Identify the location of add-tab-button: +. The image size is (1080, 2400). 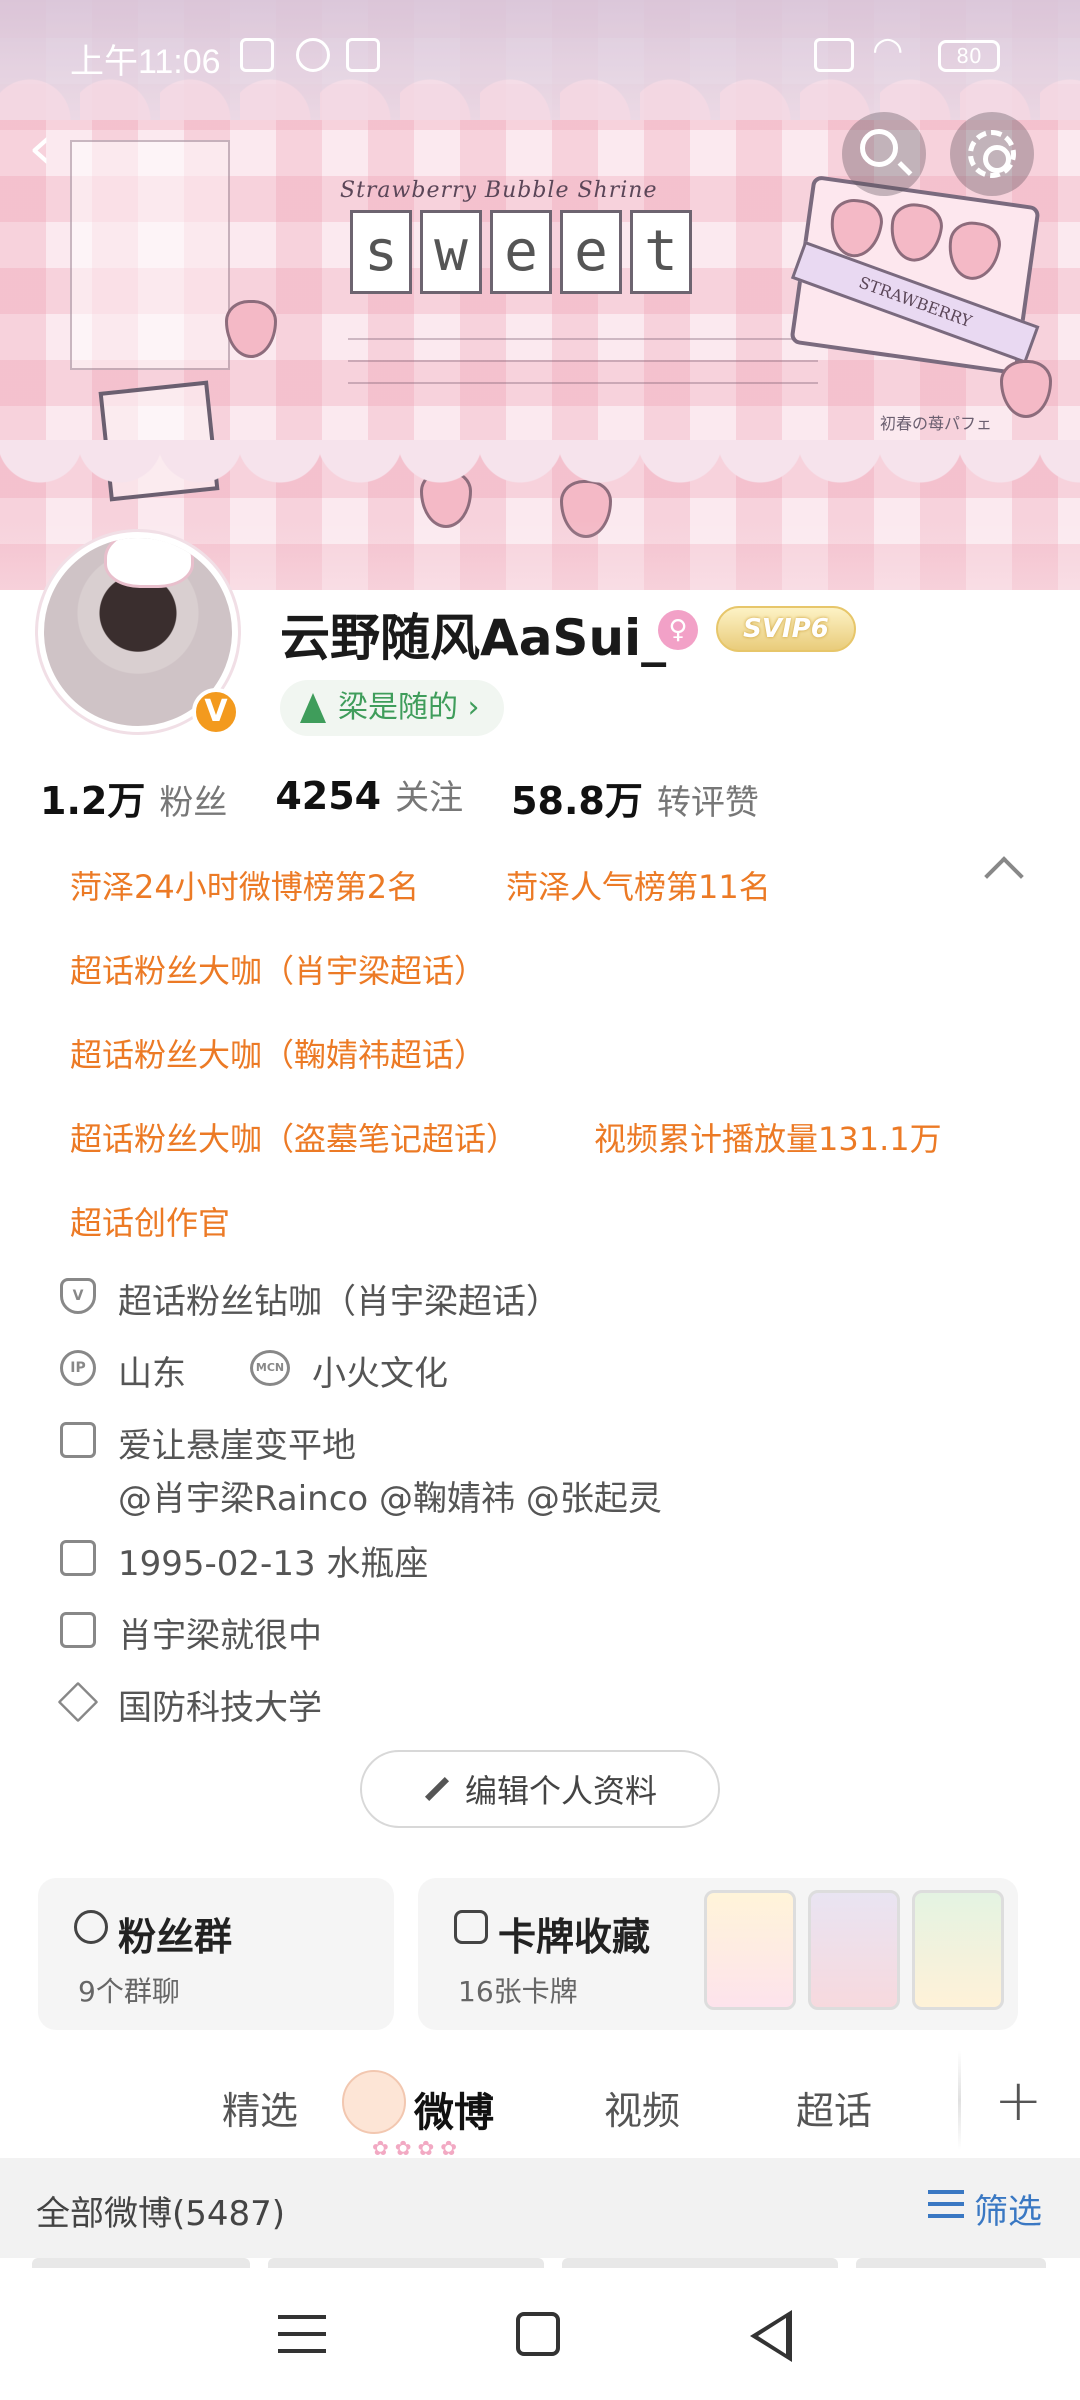
(1018, 2100).